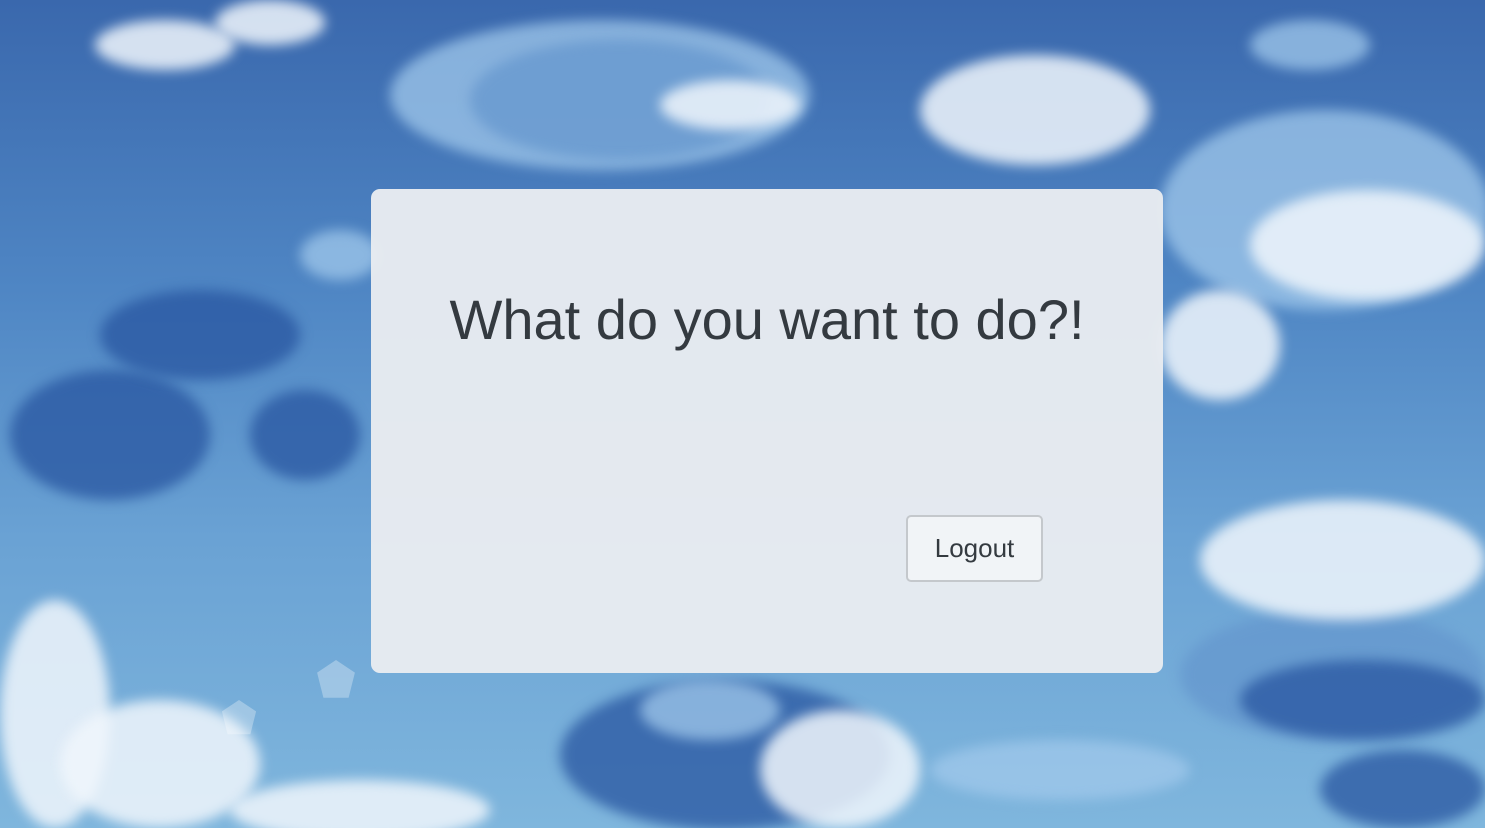 The image size is (1485, 828). What do you see at coordinates (767, 319) in the screenshot?
I see `page-title: What do you want to do?!` at bounding box center [767, 319].